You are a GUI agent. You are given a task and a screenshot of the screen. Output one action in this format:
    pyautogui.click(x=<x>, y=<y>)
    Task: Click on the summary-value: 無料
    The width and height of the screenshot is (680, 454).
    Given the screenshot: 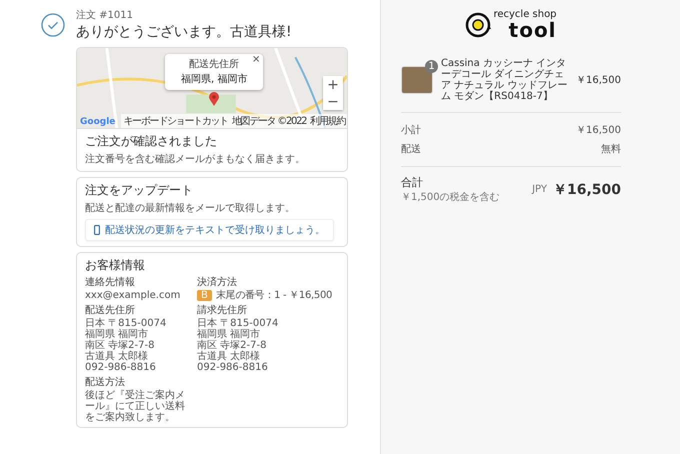 What is the action you would take?
    pyautogui.click(x=611, y=149)
    